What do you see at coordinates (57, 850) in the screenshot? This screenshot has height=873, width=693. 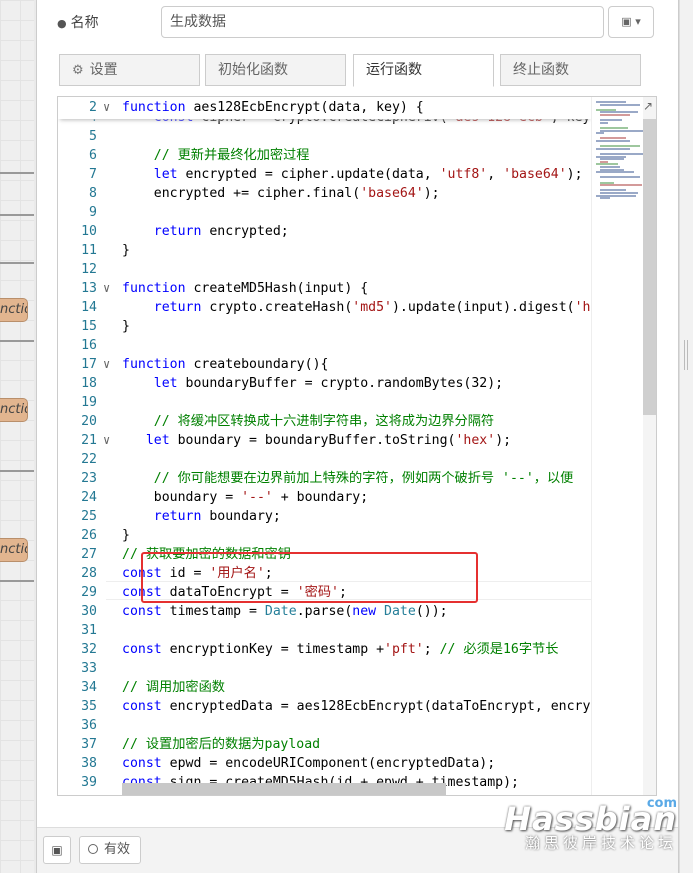 I see `node-help-button: ▣` at bounding box center [57, 850].